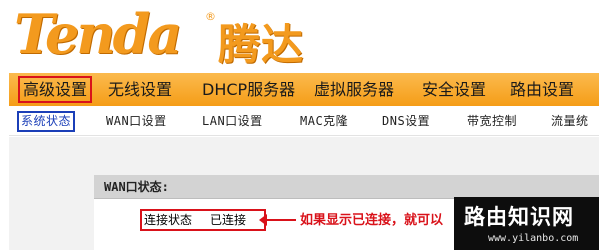 Image resolution: width=599 pixels, height=250 pixels. I want to click on sub-nav-lan-settings: LAN口设置, so click(232, 121).